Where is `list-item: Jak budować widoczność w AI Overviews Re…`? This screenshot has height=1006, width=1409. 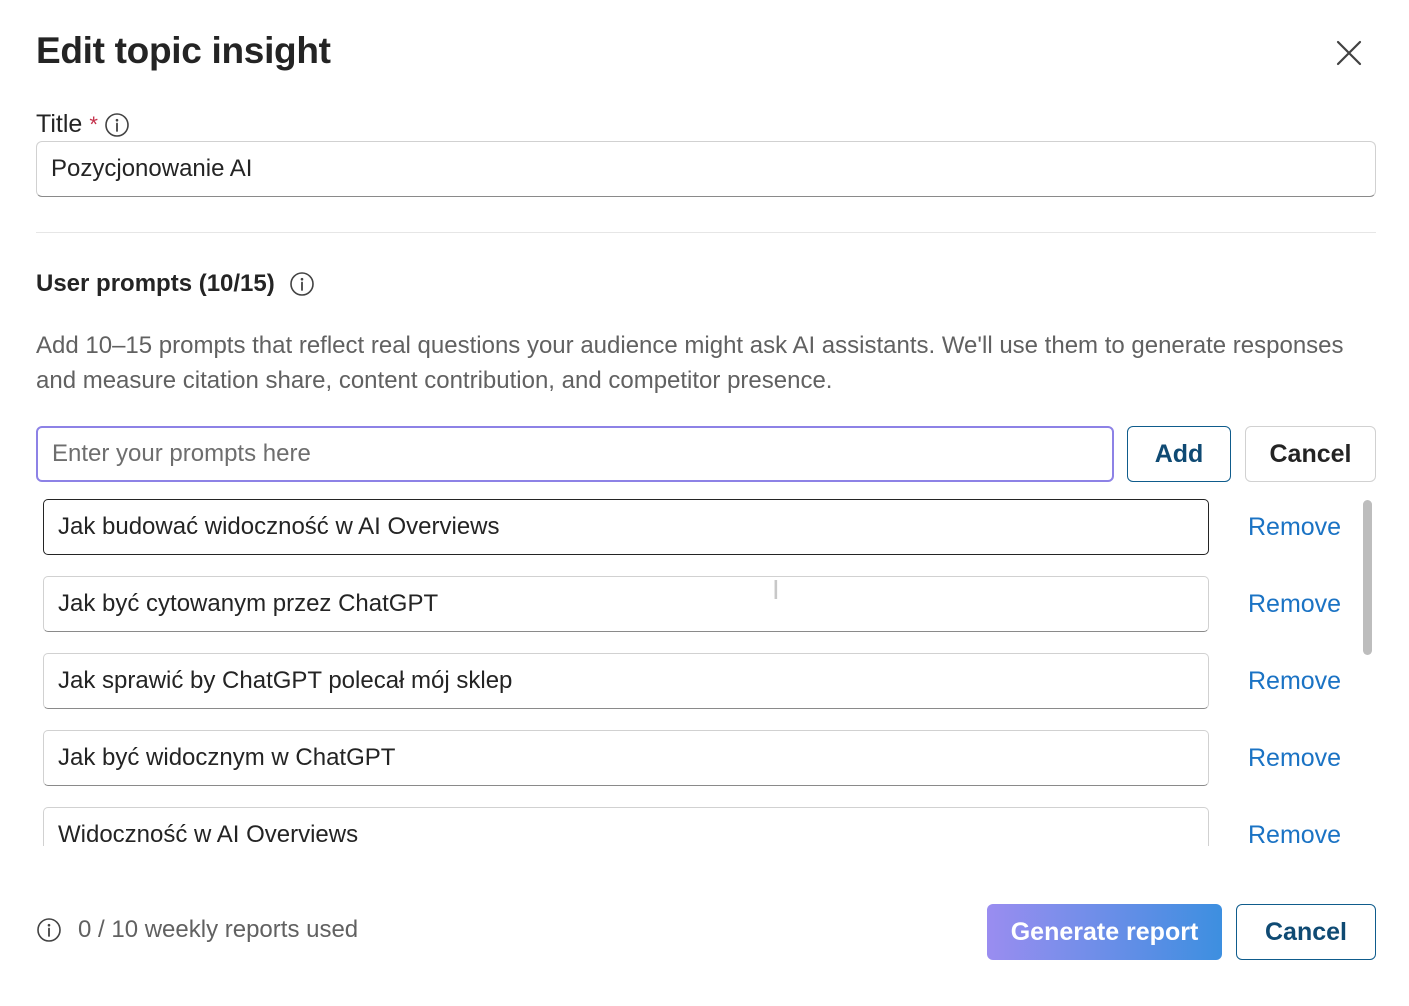 list-item: Jak budować widoczność w AI Overviews Re… is located at coordinates (696, 525).